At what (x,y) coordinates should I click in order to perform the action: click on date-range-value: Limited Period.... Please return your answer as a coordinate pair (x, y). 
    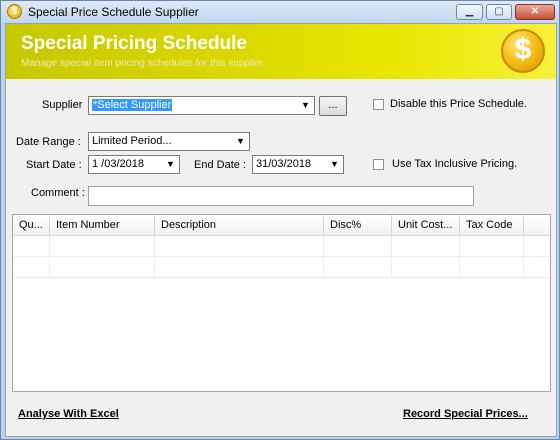
    Looking at the image, I should click on (132, 141).